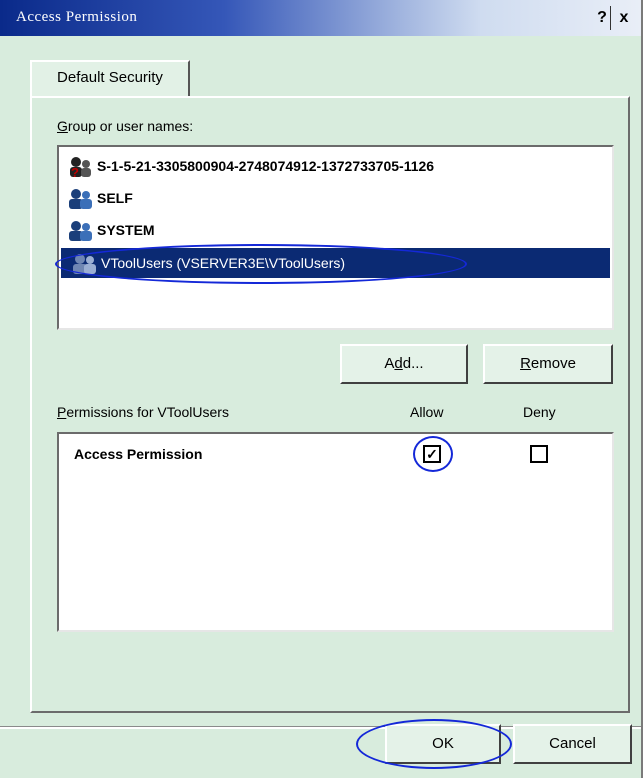 The image size is (643, 778). I want to click on ok-button: OK, so click(443, 744).